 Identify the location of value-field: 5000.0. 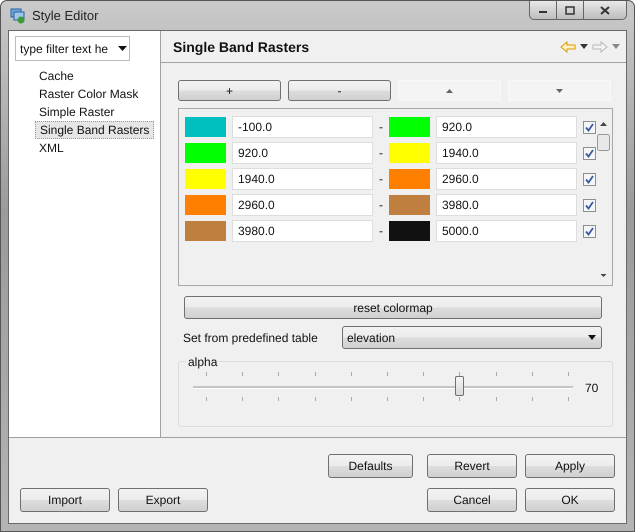
(506, 231).